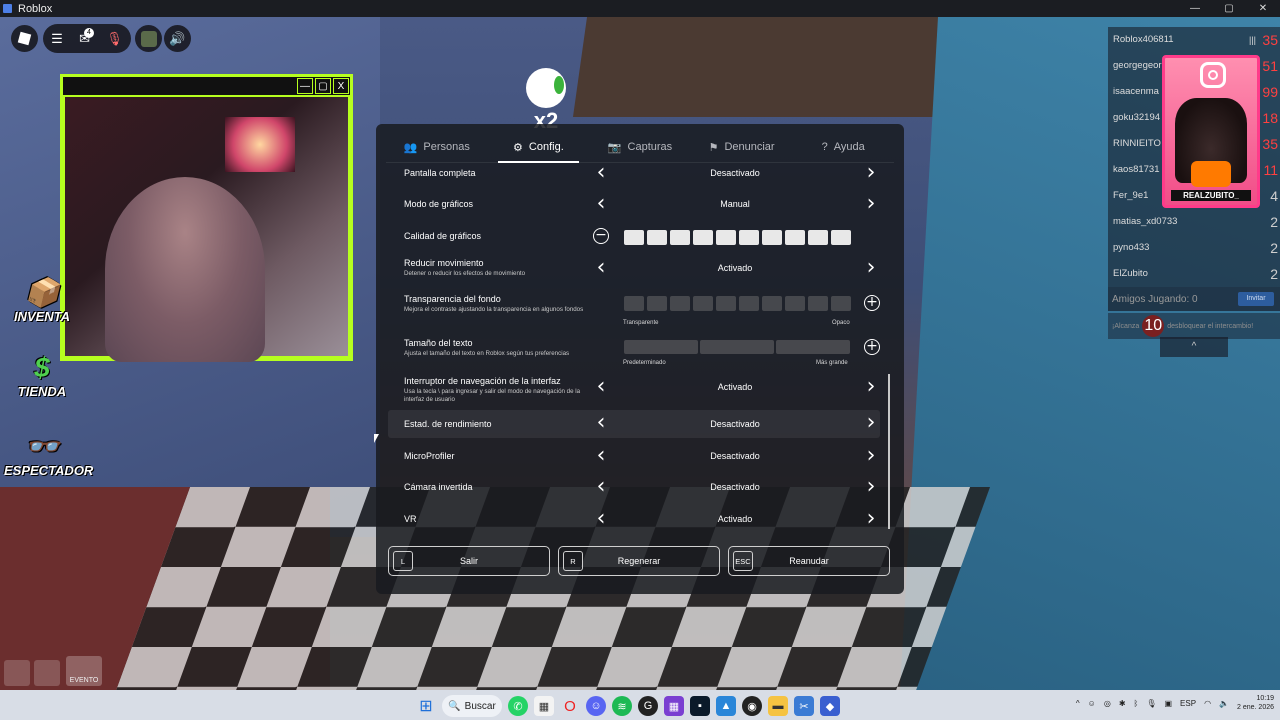 Image resolution: width=1280 pixels, height=720 pixels. What do you see at coordinates (539, 147) in the screenshot?
I see `tab-settings: ⚙ Config.` at bounding box center [539, 147].